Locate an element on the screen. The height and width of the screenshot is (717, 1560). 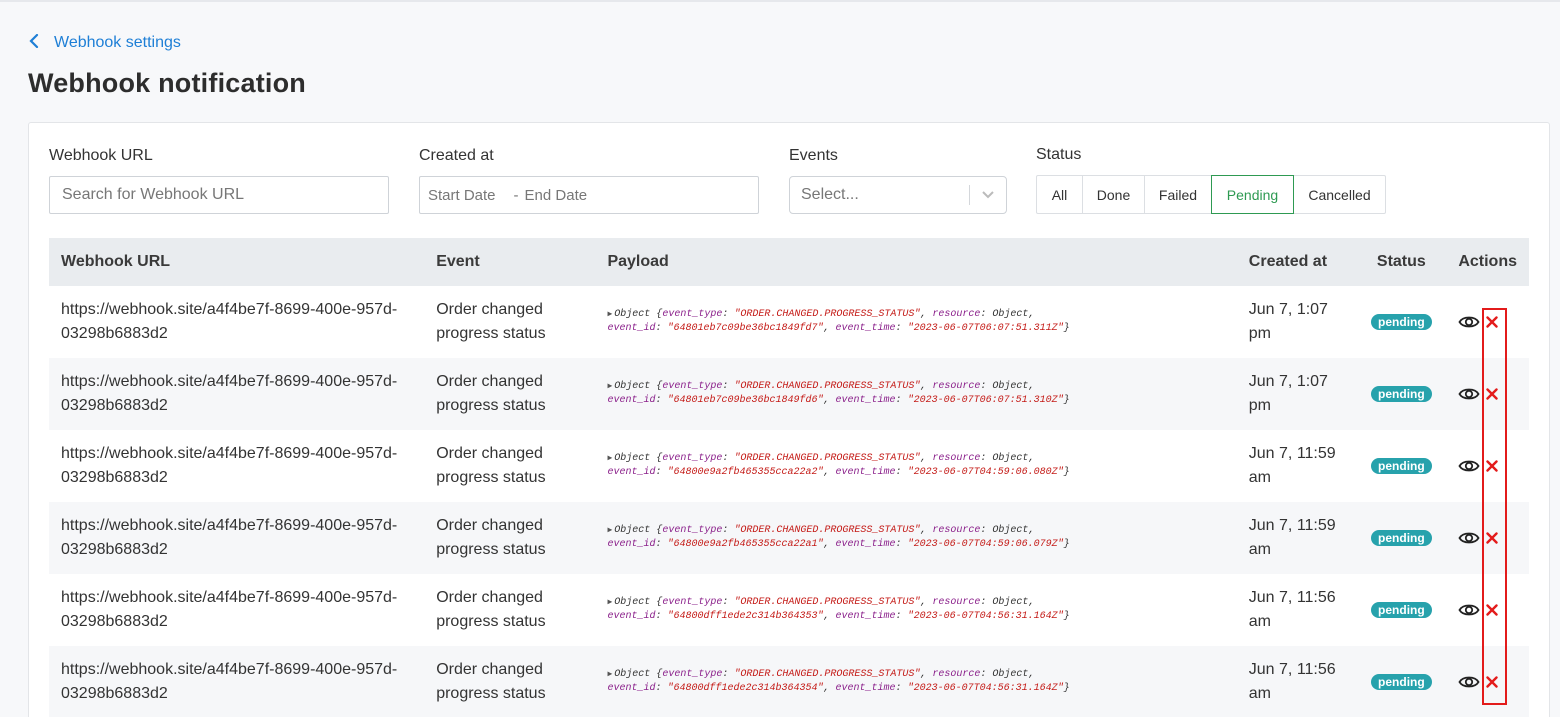
payload-event-time: "2023-06-07T04:56:31.164Z" is located at coordinates (985, 616).